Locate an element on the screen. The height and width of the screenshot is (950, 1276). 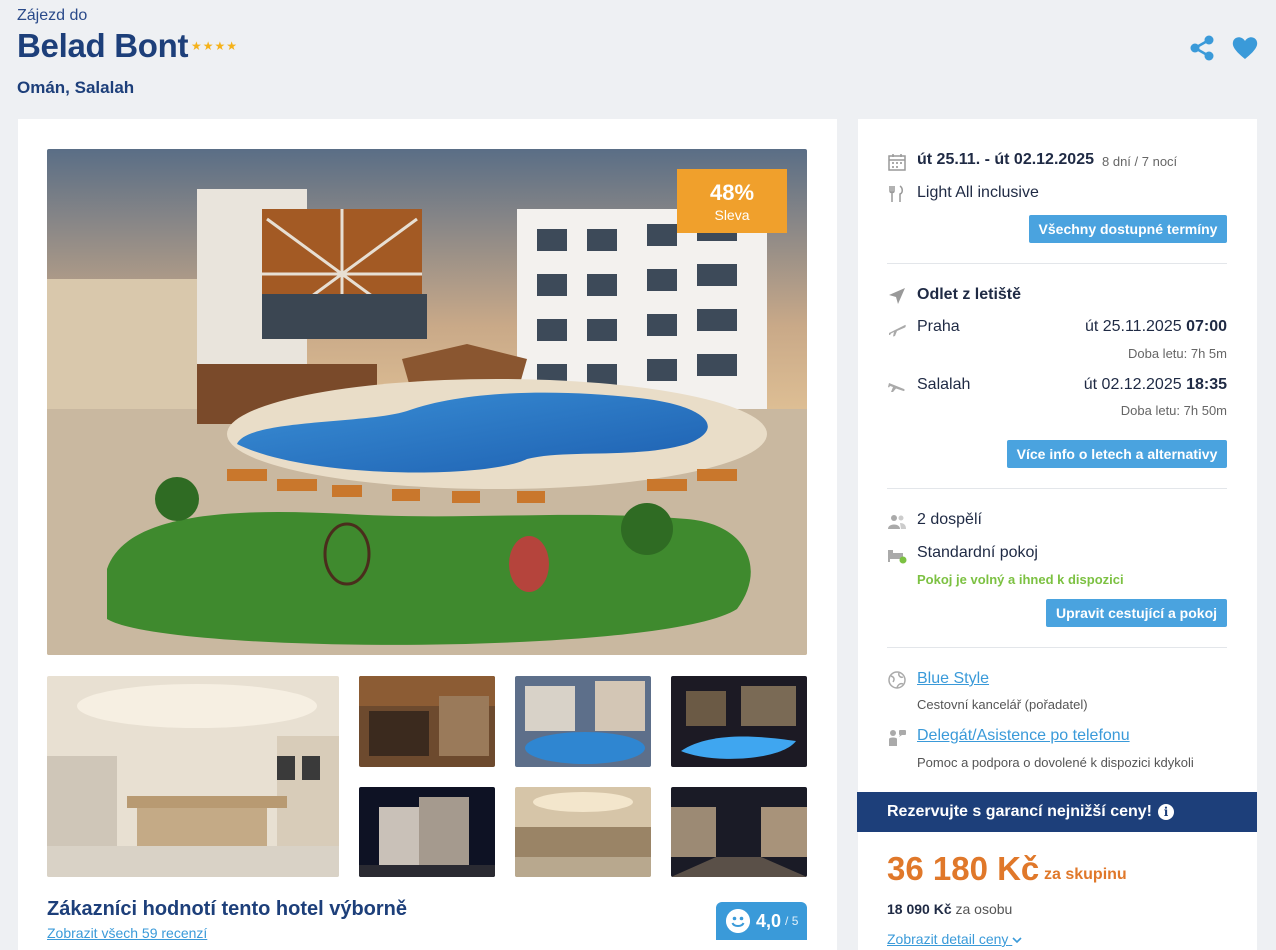
travelers-icon is located at coordinates (897, 522).